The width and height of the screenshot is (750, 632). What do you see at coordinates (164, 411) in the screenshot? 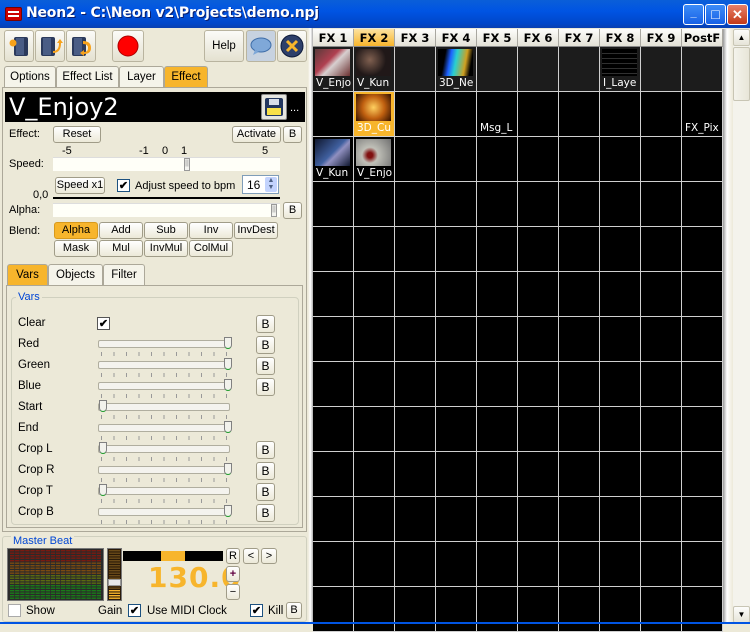
I see `var-slider-start` at bounding box center [164, 411].